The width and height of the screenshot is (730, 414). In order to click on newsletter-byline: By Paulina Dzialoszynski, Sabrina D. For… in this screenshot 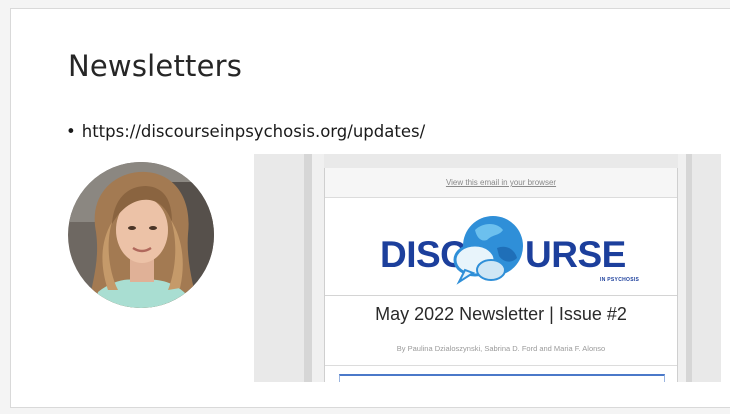, I will do `click(501, 348)`.